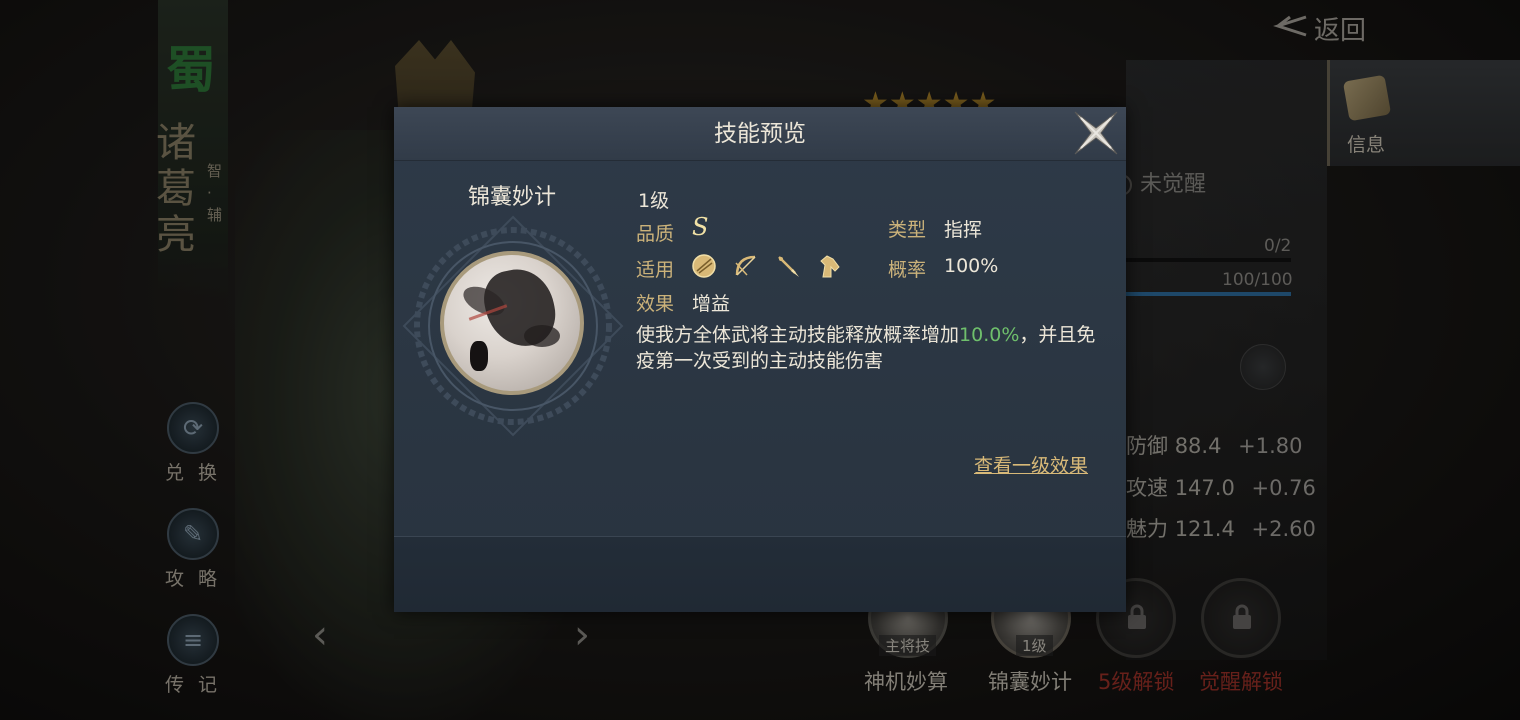 Image resolution: width=1520 pixels, height=720 pixels. I want to click on skill-level: 1级, so click(654, 201).